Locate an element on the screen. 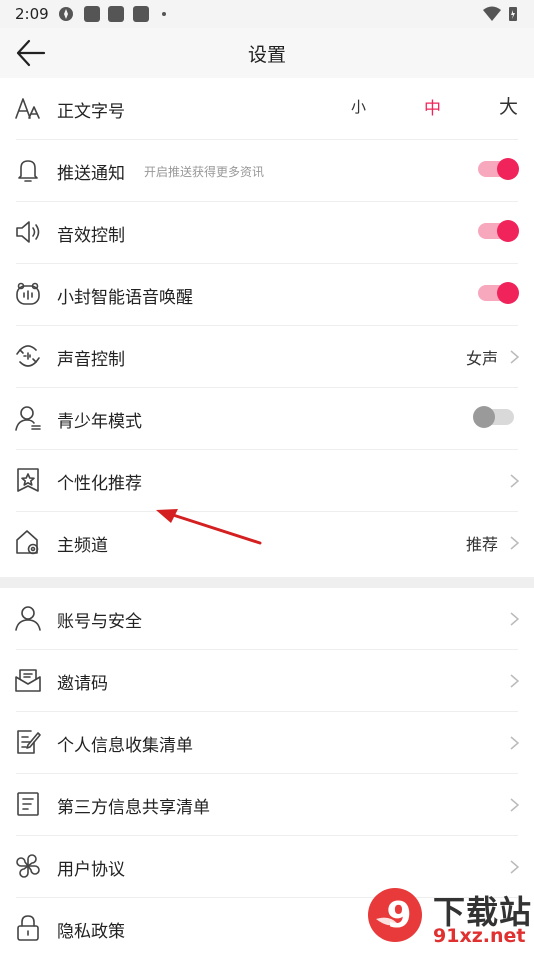 The image size is (534, 960). page-title: 设置 is located at coordinates (266, 55).